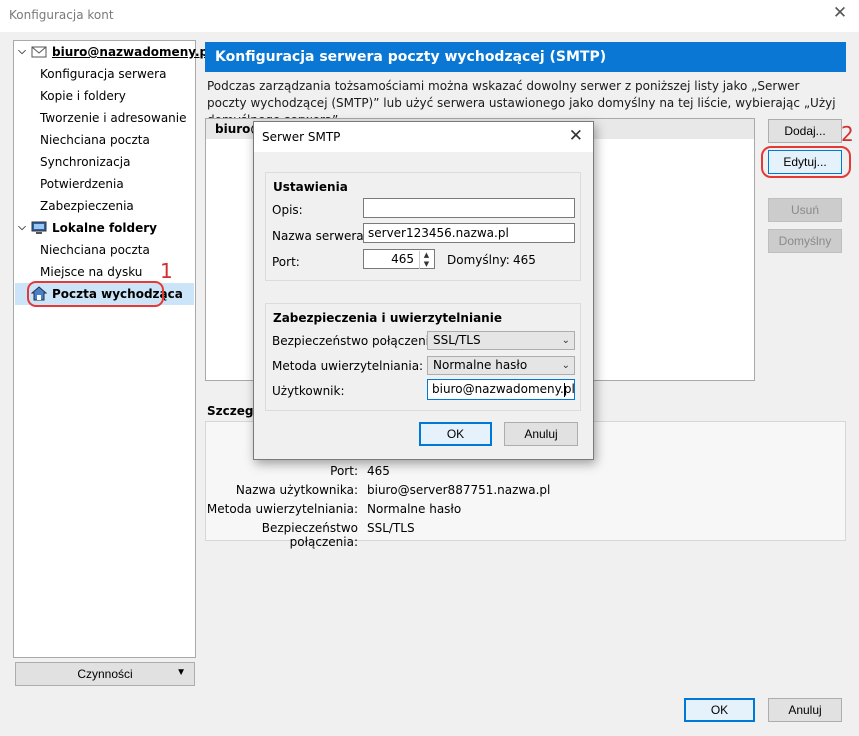 Image resolution: width=859 pixels, height=736 pixels. Describe the element at coordinates (95, 294) in the screenshot. I see `highlight-oval-outgoing` at that location.